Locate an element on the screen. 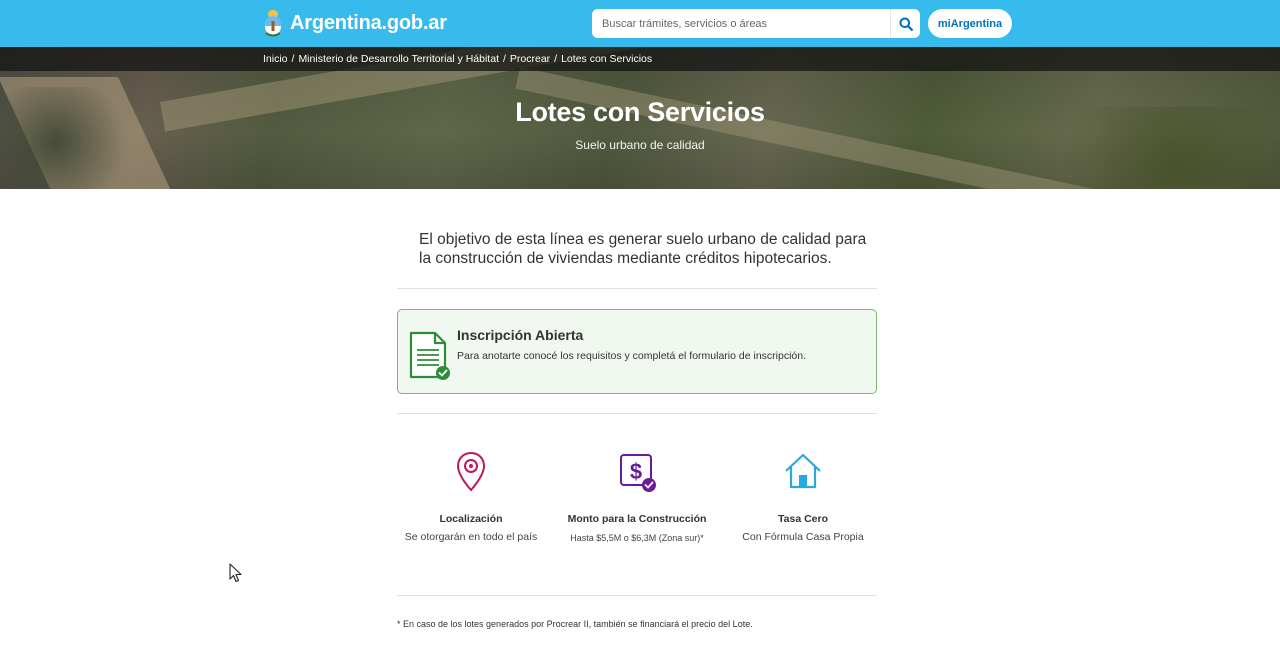 The height and width of the screenshot is (654, 1280). feature-tasa-cero: Tasa Cero Con Fórmula Casa Propia is located at coordinates (803, 496).